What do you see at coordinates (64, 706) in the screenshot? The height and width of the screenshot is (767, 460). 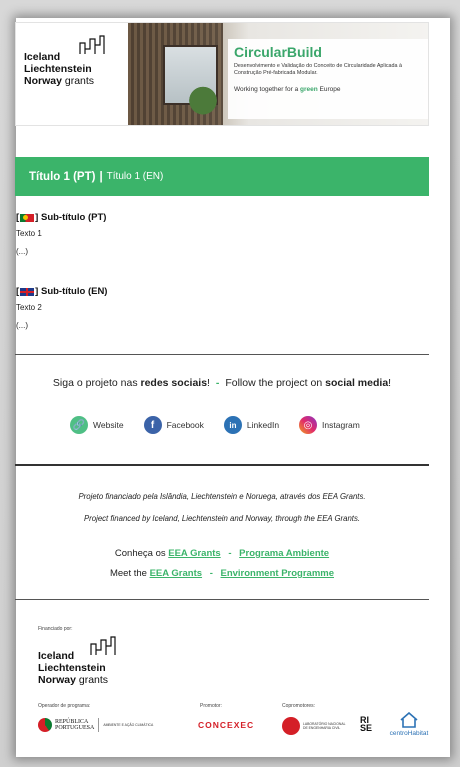 I see `operator-label: Operador de programa:` at bounding box center [64, 706].